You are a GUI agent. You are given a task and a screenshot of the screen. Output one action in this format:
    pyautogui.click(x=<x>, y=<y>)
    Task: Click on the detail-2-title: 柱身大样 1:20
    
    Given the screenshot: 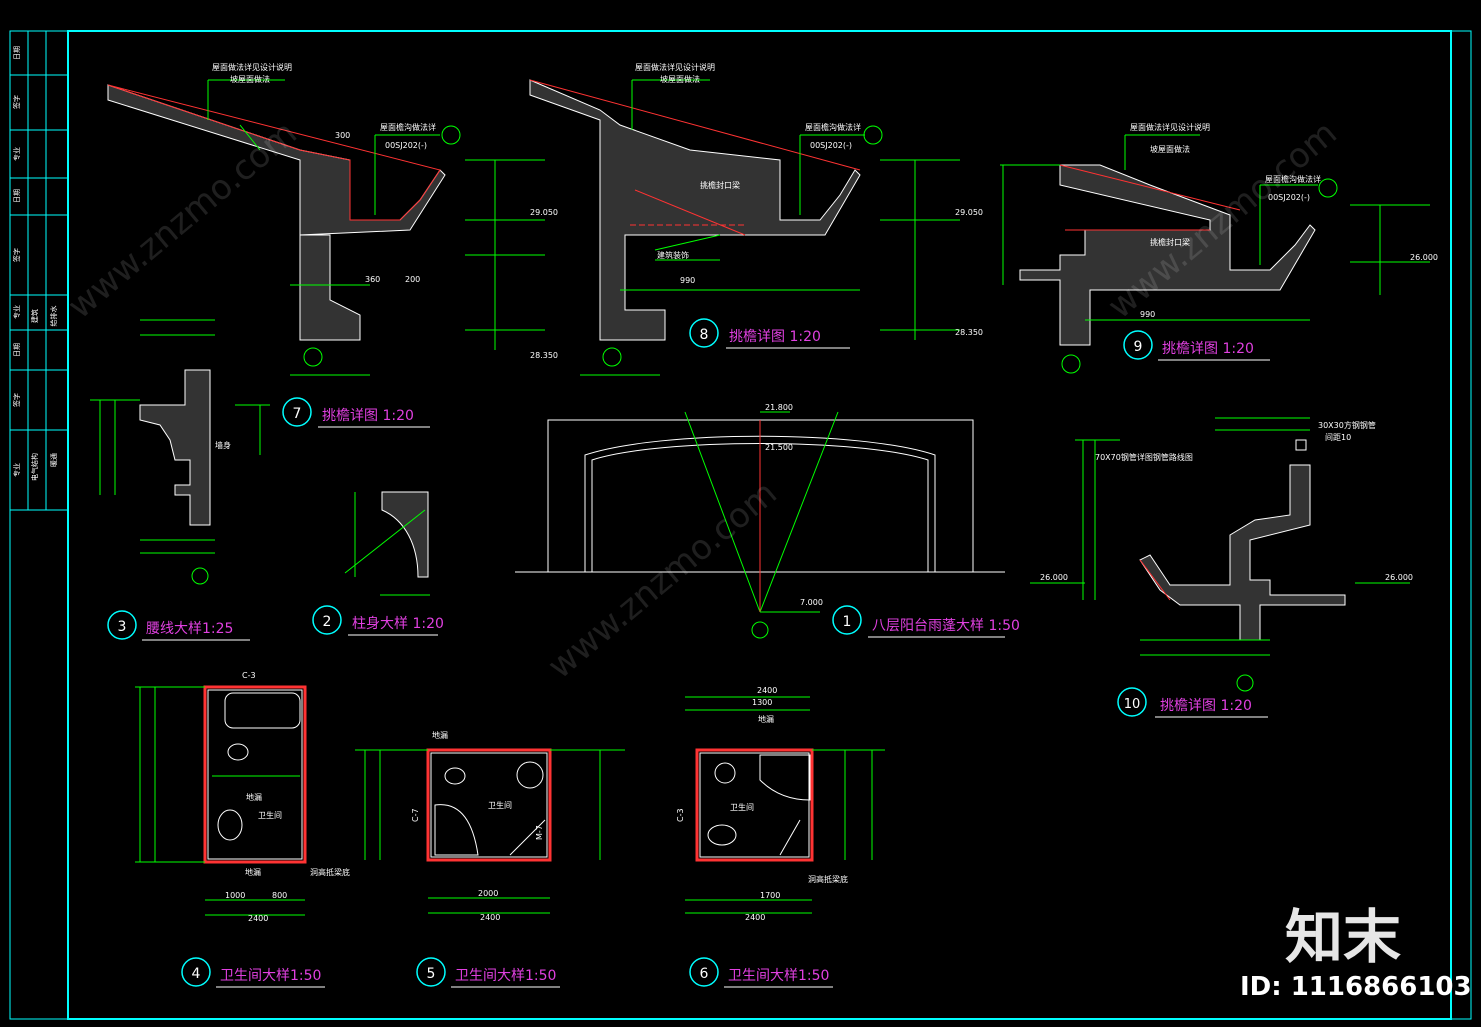 What is the action you would take?
    pyautogui.click(x=398, y=624)
    